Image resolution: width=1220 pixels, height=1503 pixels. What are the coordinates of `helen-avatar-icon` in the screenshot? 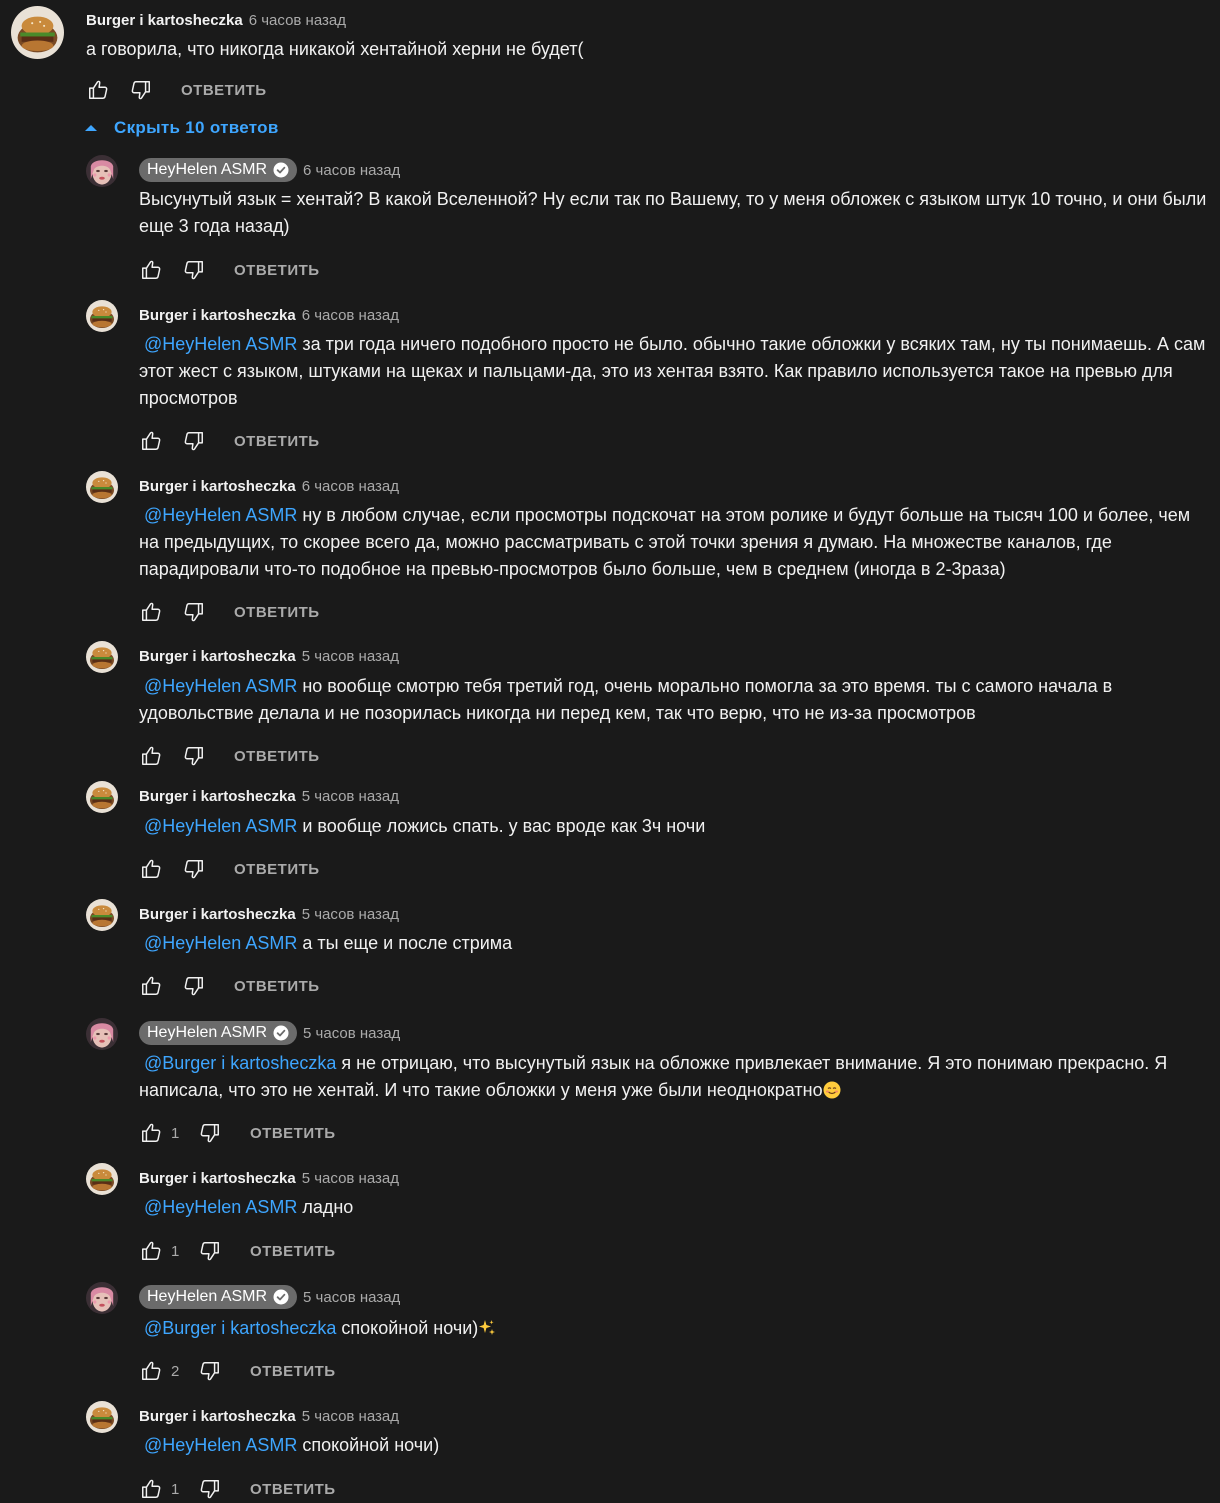 It's located at (102, 1034).